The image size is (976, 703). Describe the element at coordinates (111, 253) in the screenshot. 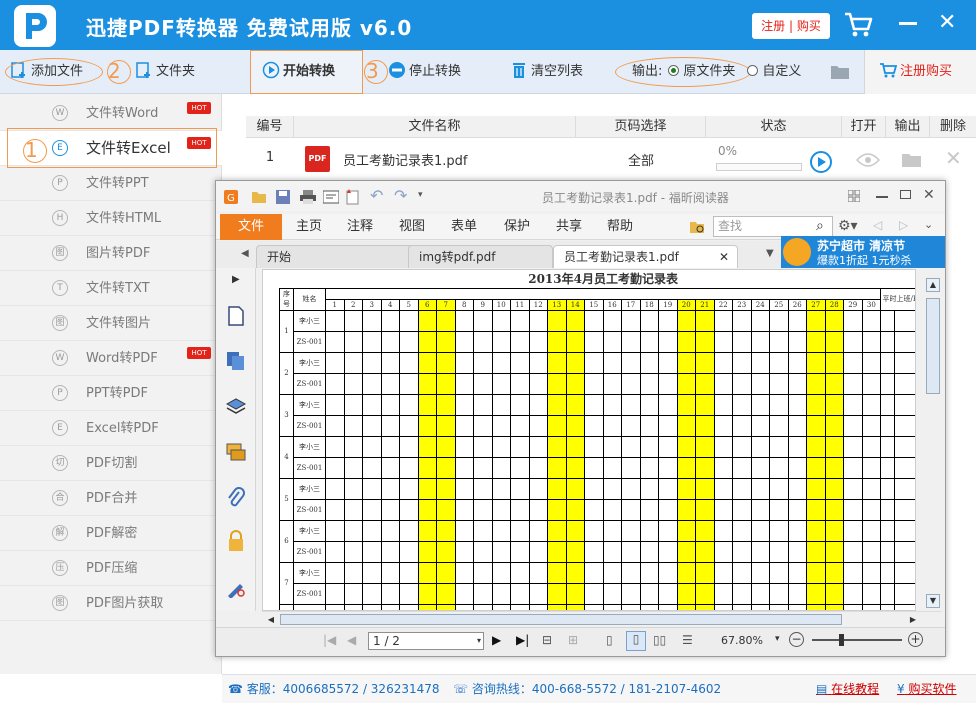

I see `sidebar-item-4: 图 图片转PDF` at that location.